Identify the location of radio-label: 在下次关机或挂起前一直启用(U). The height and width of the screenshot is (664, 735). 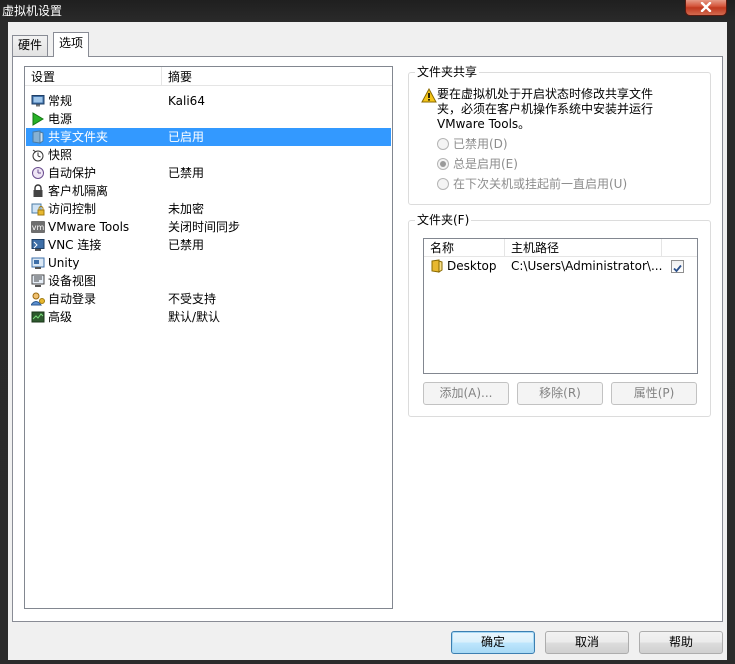
(540, 184).